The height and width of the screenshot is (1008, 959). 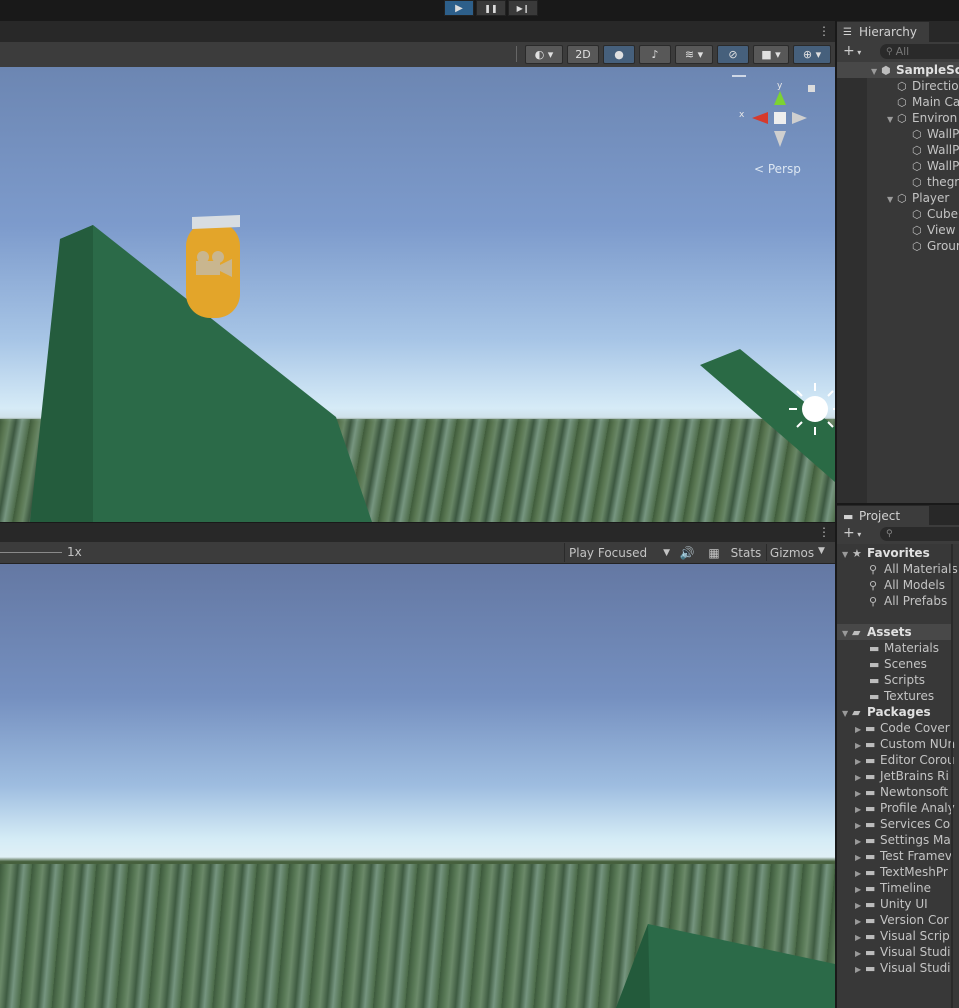 I want to click on pause-button: ❚❚, so click(x=491, y=8).